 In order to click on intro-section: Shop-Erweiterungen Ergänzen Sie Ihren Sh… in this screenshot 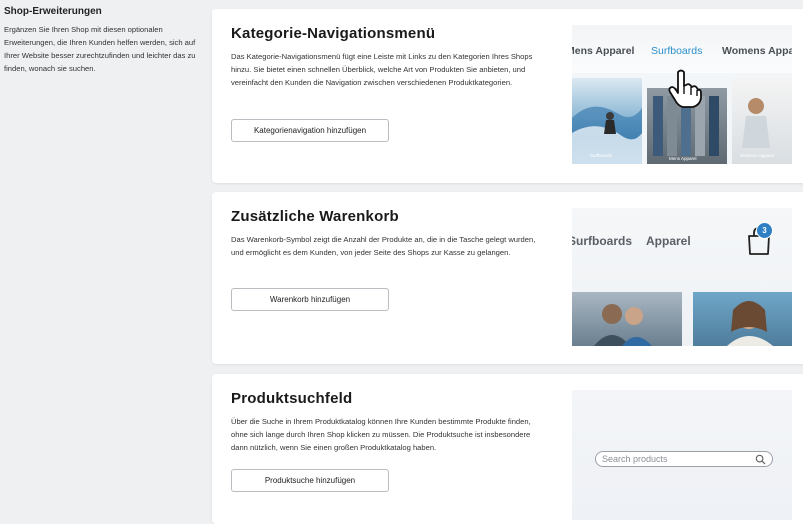, I will do `click(102, 40)`.